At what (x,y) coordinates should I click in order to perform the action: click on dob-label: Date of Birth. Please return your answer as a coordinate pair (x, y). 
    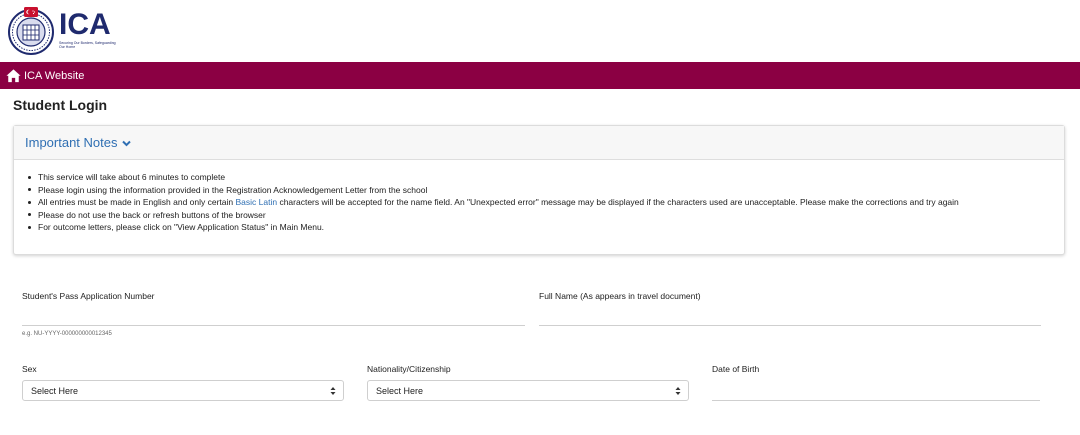
    Looking at the image, I should click on (736, 369).